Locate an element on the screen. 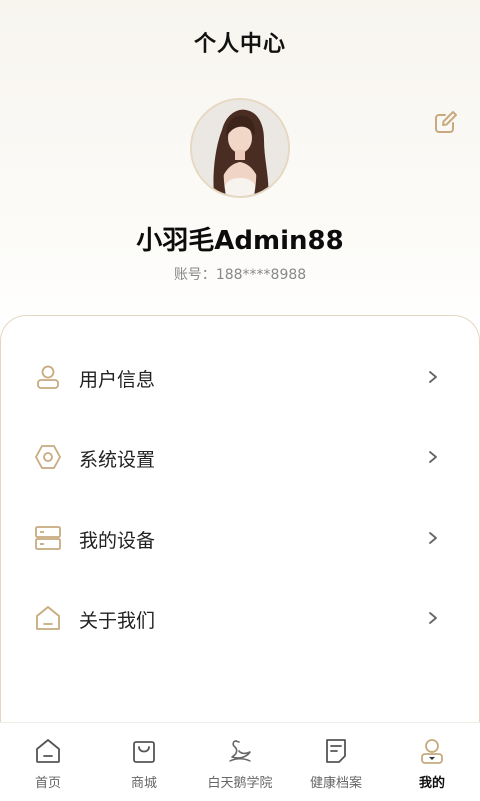 The width and height of the screenshot is (480, 801). tab-swan-academy: 白天鹅学院 is located at coordinates (240, 762).